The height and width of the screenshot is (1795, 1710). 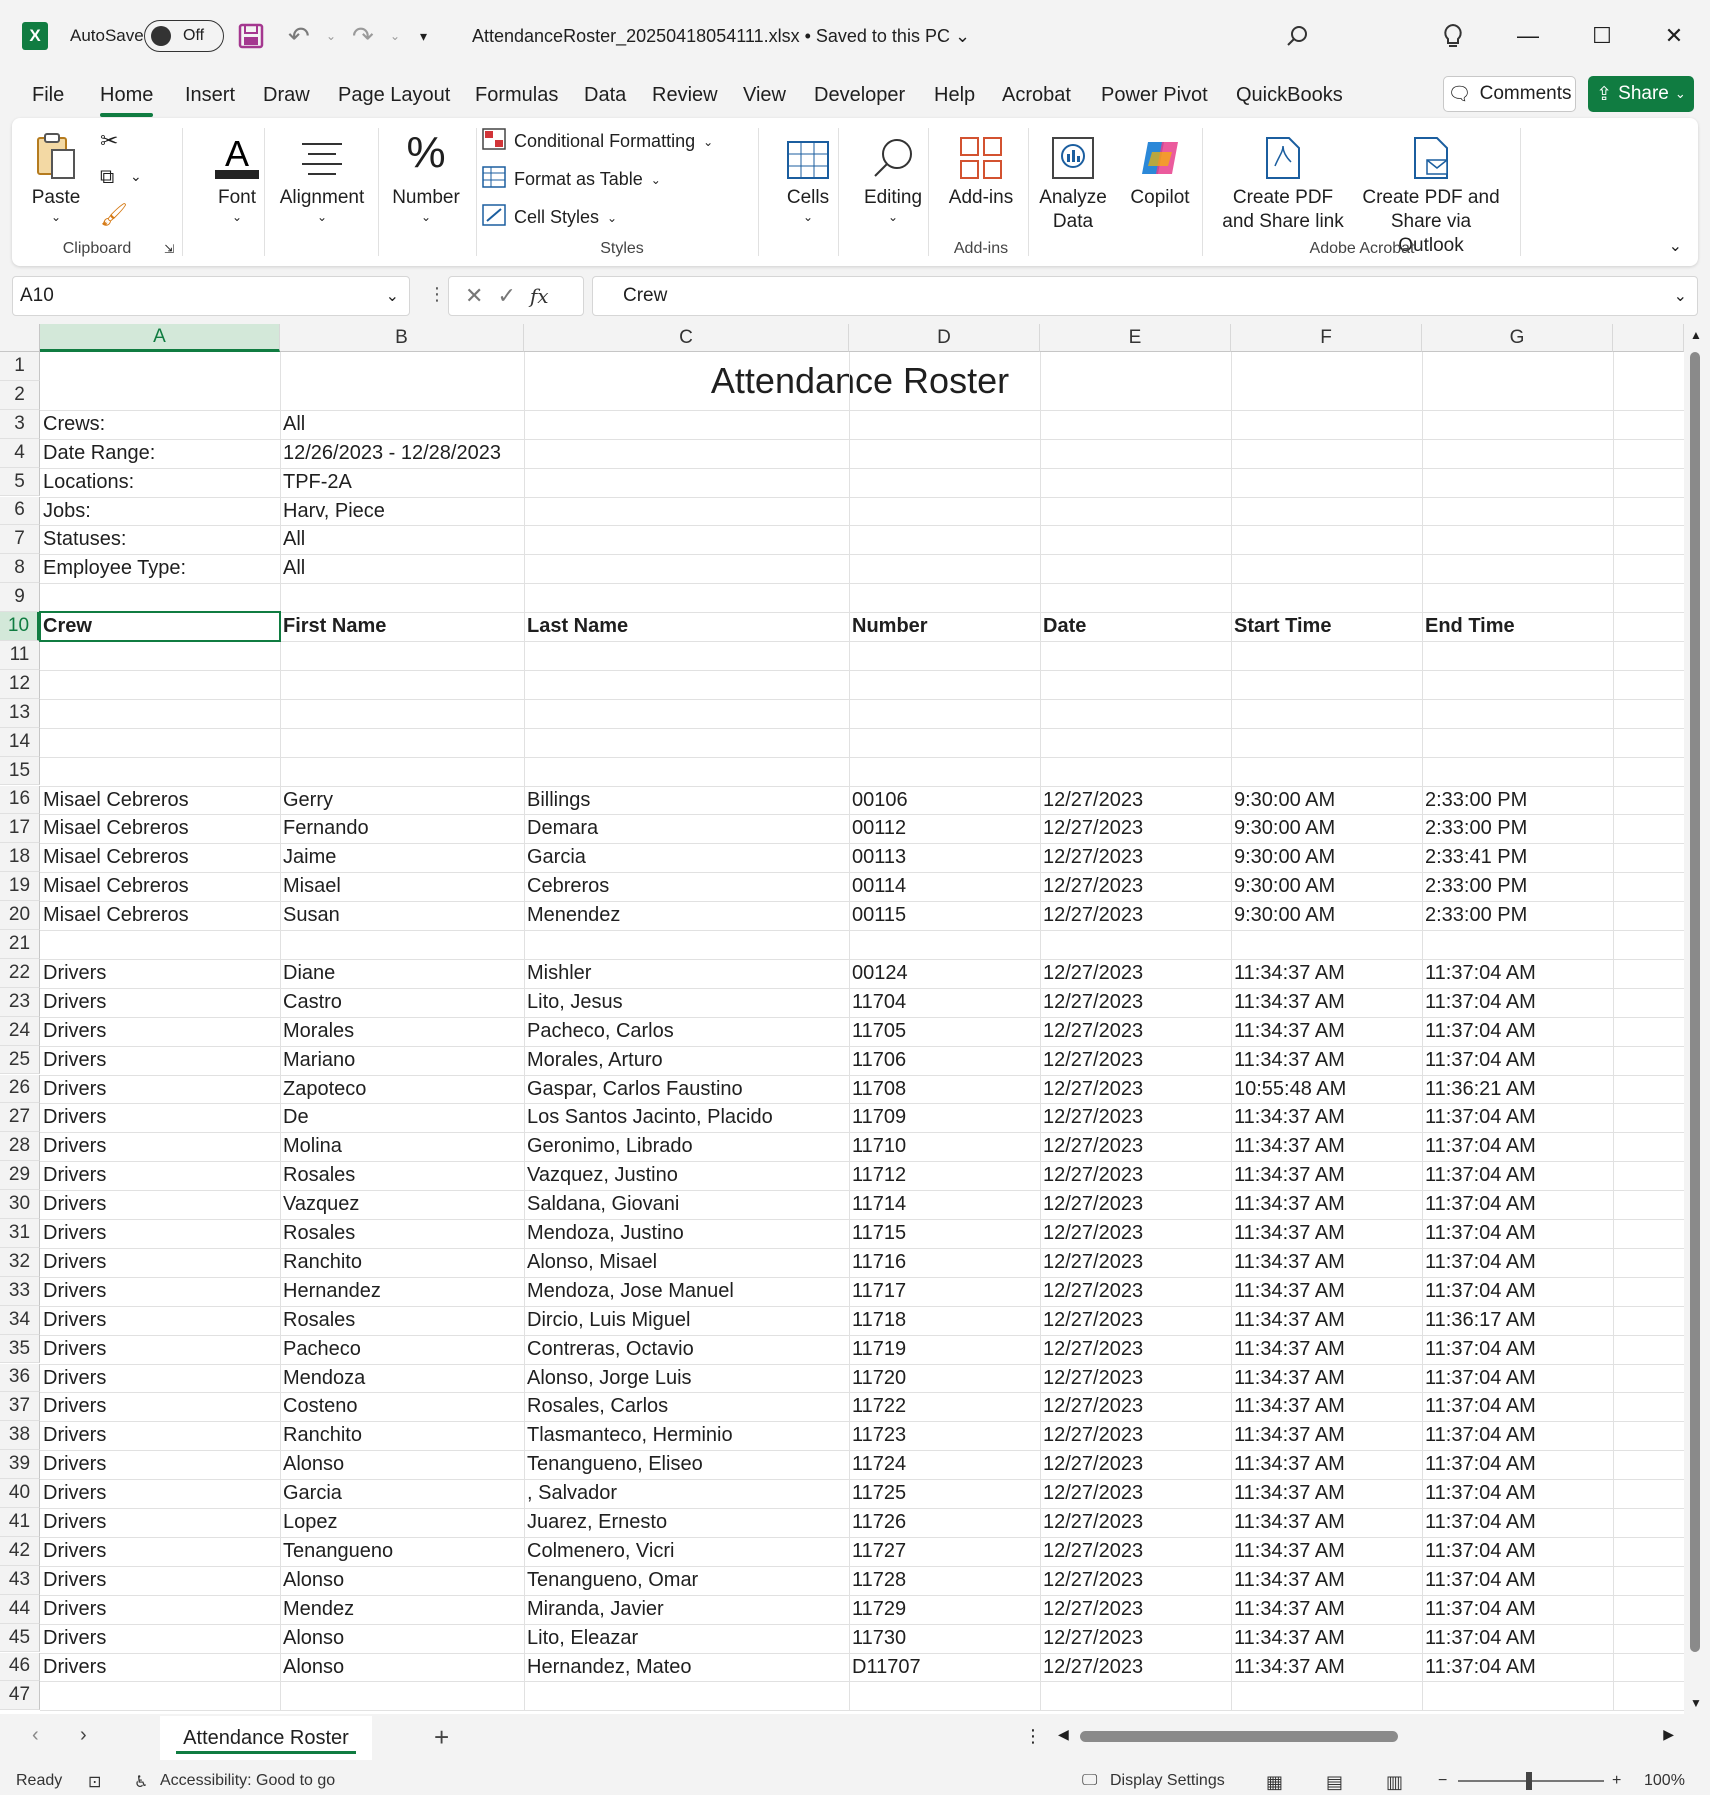 What do you see at coordinates (877, 1262) in the screenshot?
I see `table-cell: 11716` at bounding box center [877, 1262].